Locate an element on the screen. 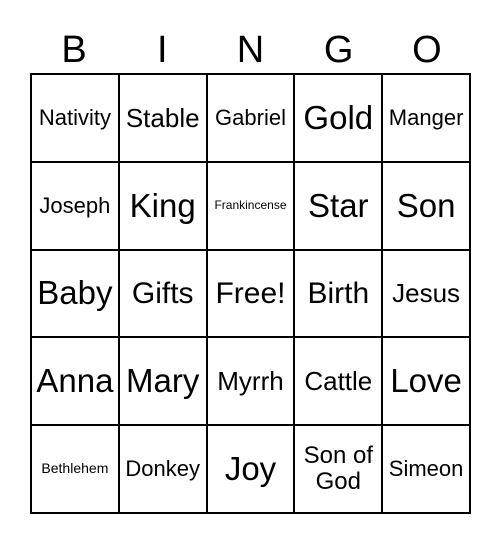 The height and width of the screenshot is (544, 500). header-letter-i: I is located at coordinates (162, 50).